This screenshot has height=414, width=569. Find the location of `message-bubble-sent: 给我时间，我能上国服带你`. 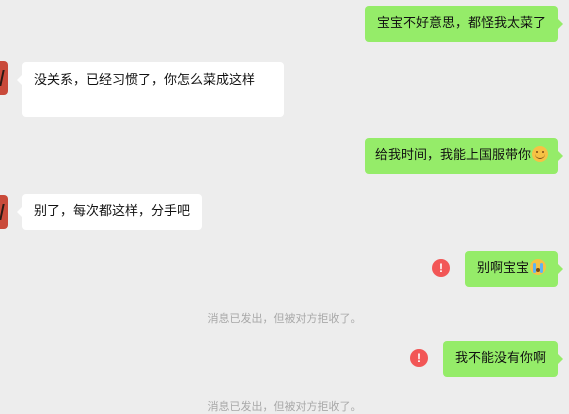

message-bubble-sent: 给我时间，我能上国服带你 is located at coordinates (464, 156).